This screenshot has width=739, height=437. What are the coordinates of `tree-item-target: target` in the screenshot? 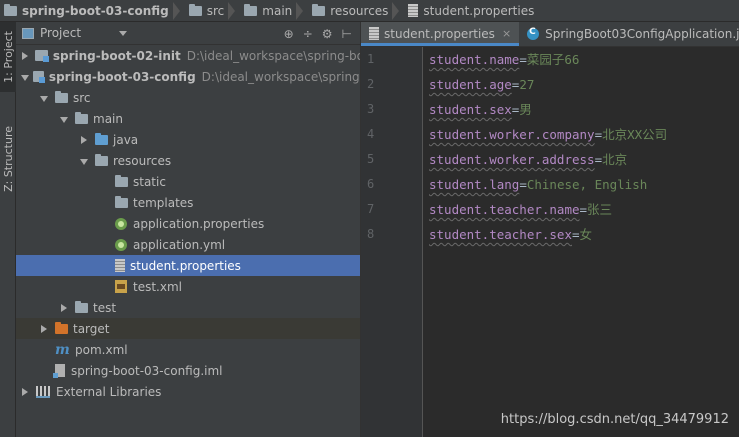 It's located at (188, 328).